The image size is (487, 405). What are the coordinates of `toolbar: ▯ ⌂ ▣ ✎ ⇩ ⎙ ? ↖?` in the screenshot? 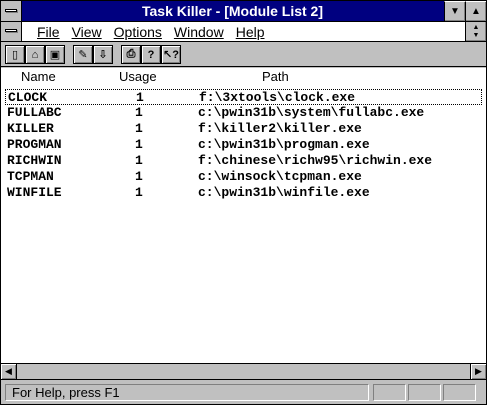 It's located at (243, 55).